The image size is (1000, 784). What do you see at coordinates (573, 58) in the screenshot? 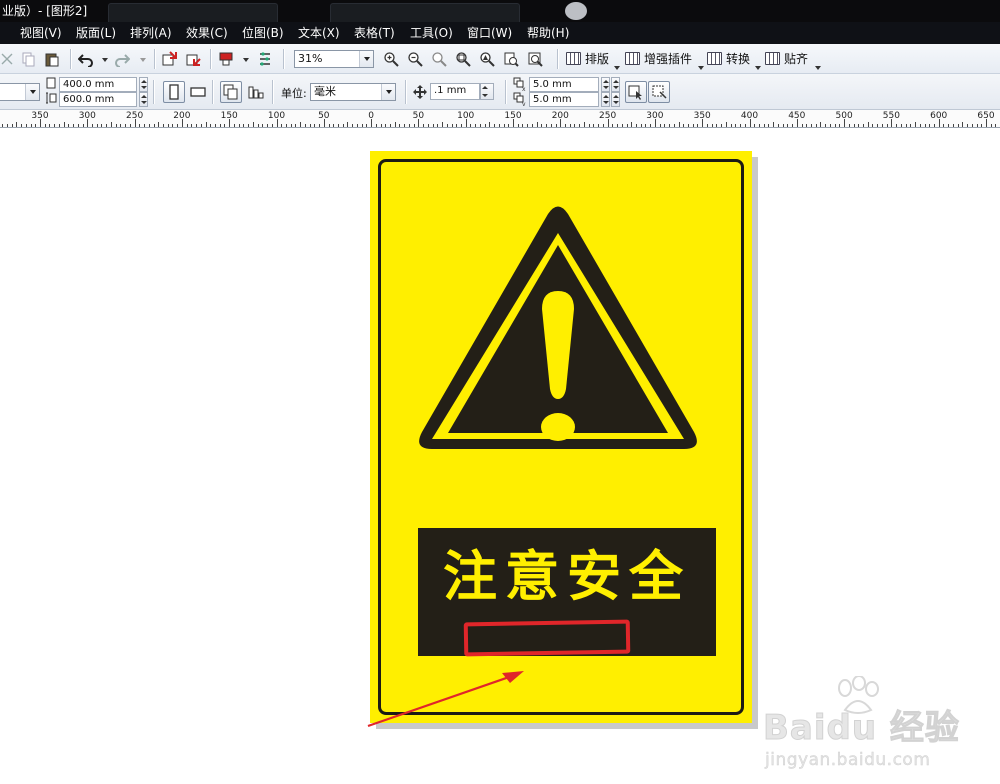
I see `layout-icon` at bounding box center [573, 58].